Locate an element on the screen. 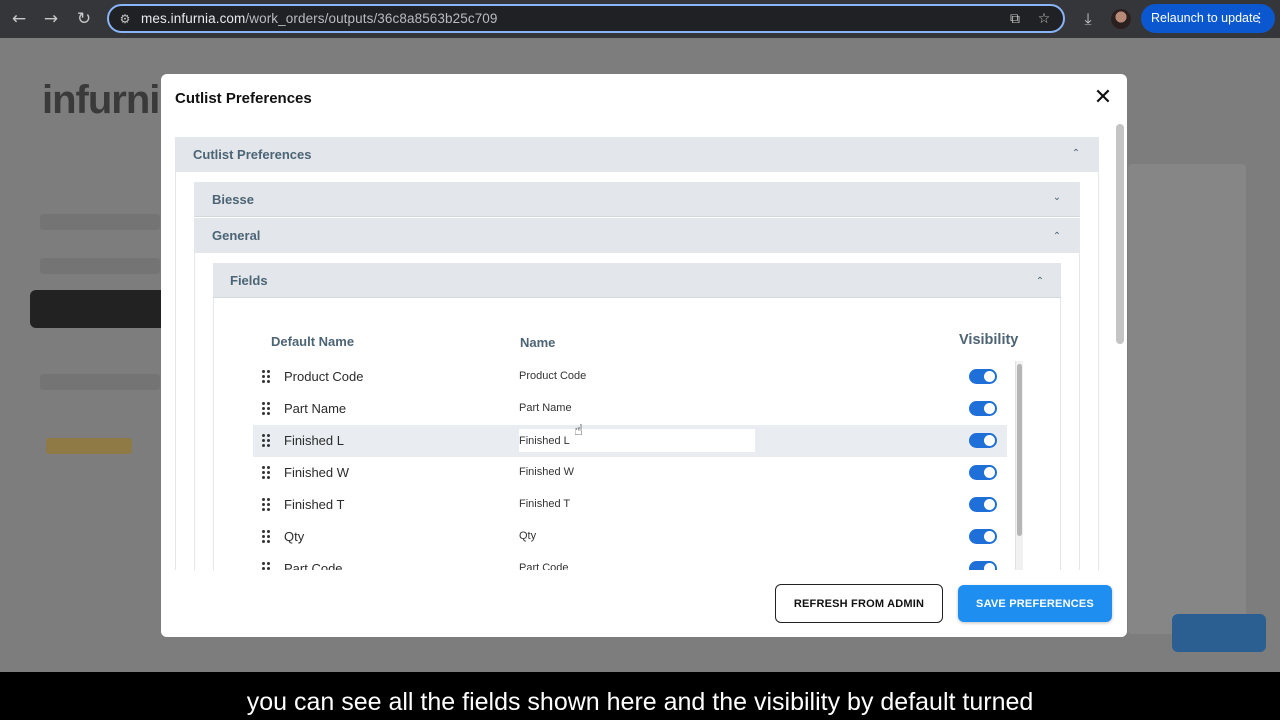 The height and width of the screenshot is (720, 1280). right-panel is located at coordinates (1187, 399).